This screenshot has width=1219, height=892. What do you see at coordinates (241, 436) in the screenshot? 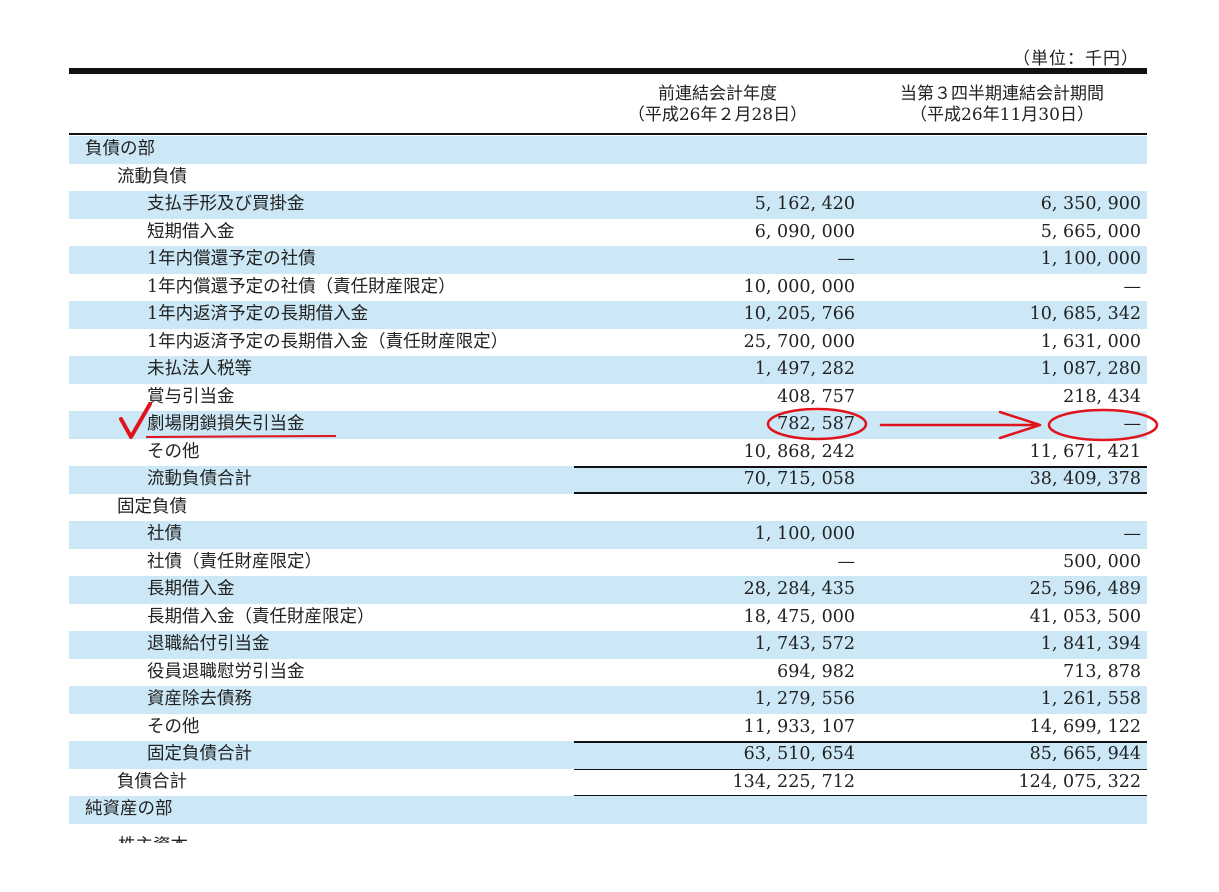
I see `underline` at bounding box center [241, 436].